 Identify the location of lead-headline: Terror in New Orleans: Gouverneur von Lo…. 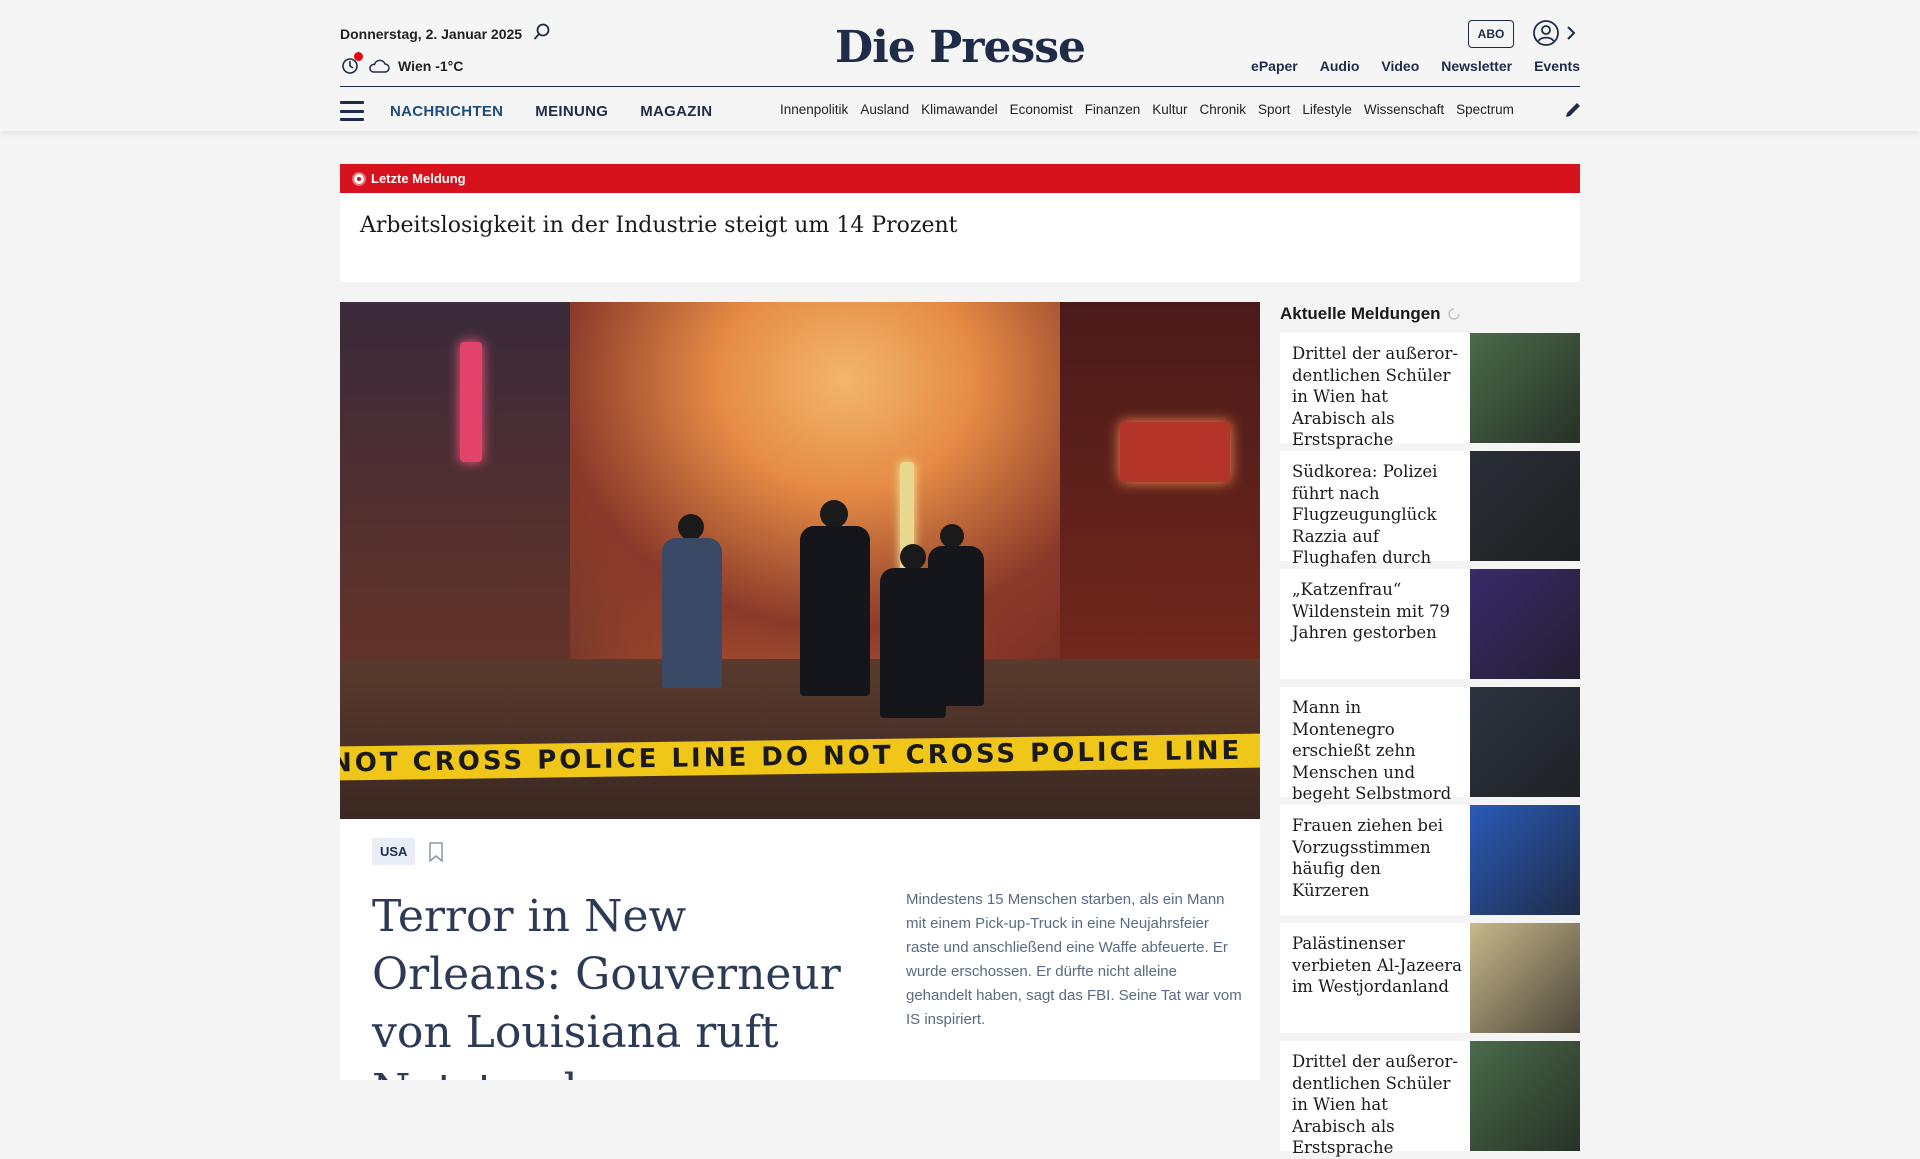
(607, 984).